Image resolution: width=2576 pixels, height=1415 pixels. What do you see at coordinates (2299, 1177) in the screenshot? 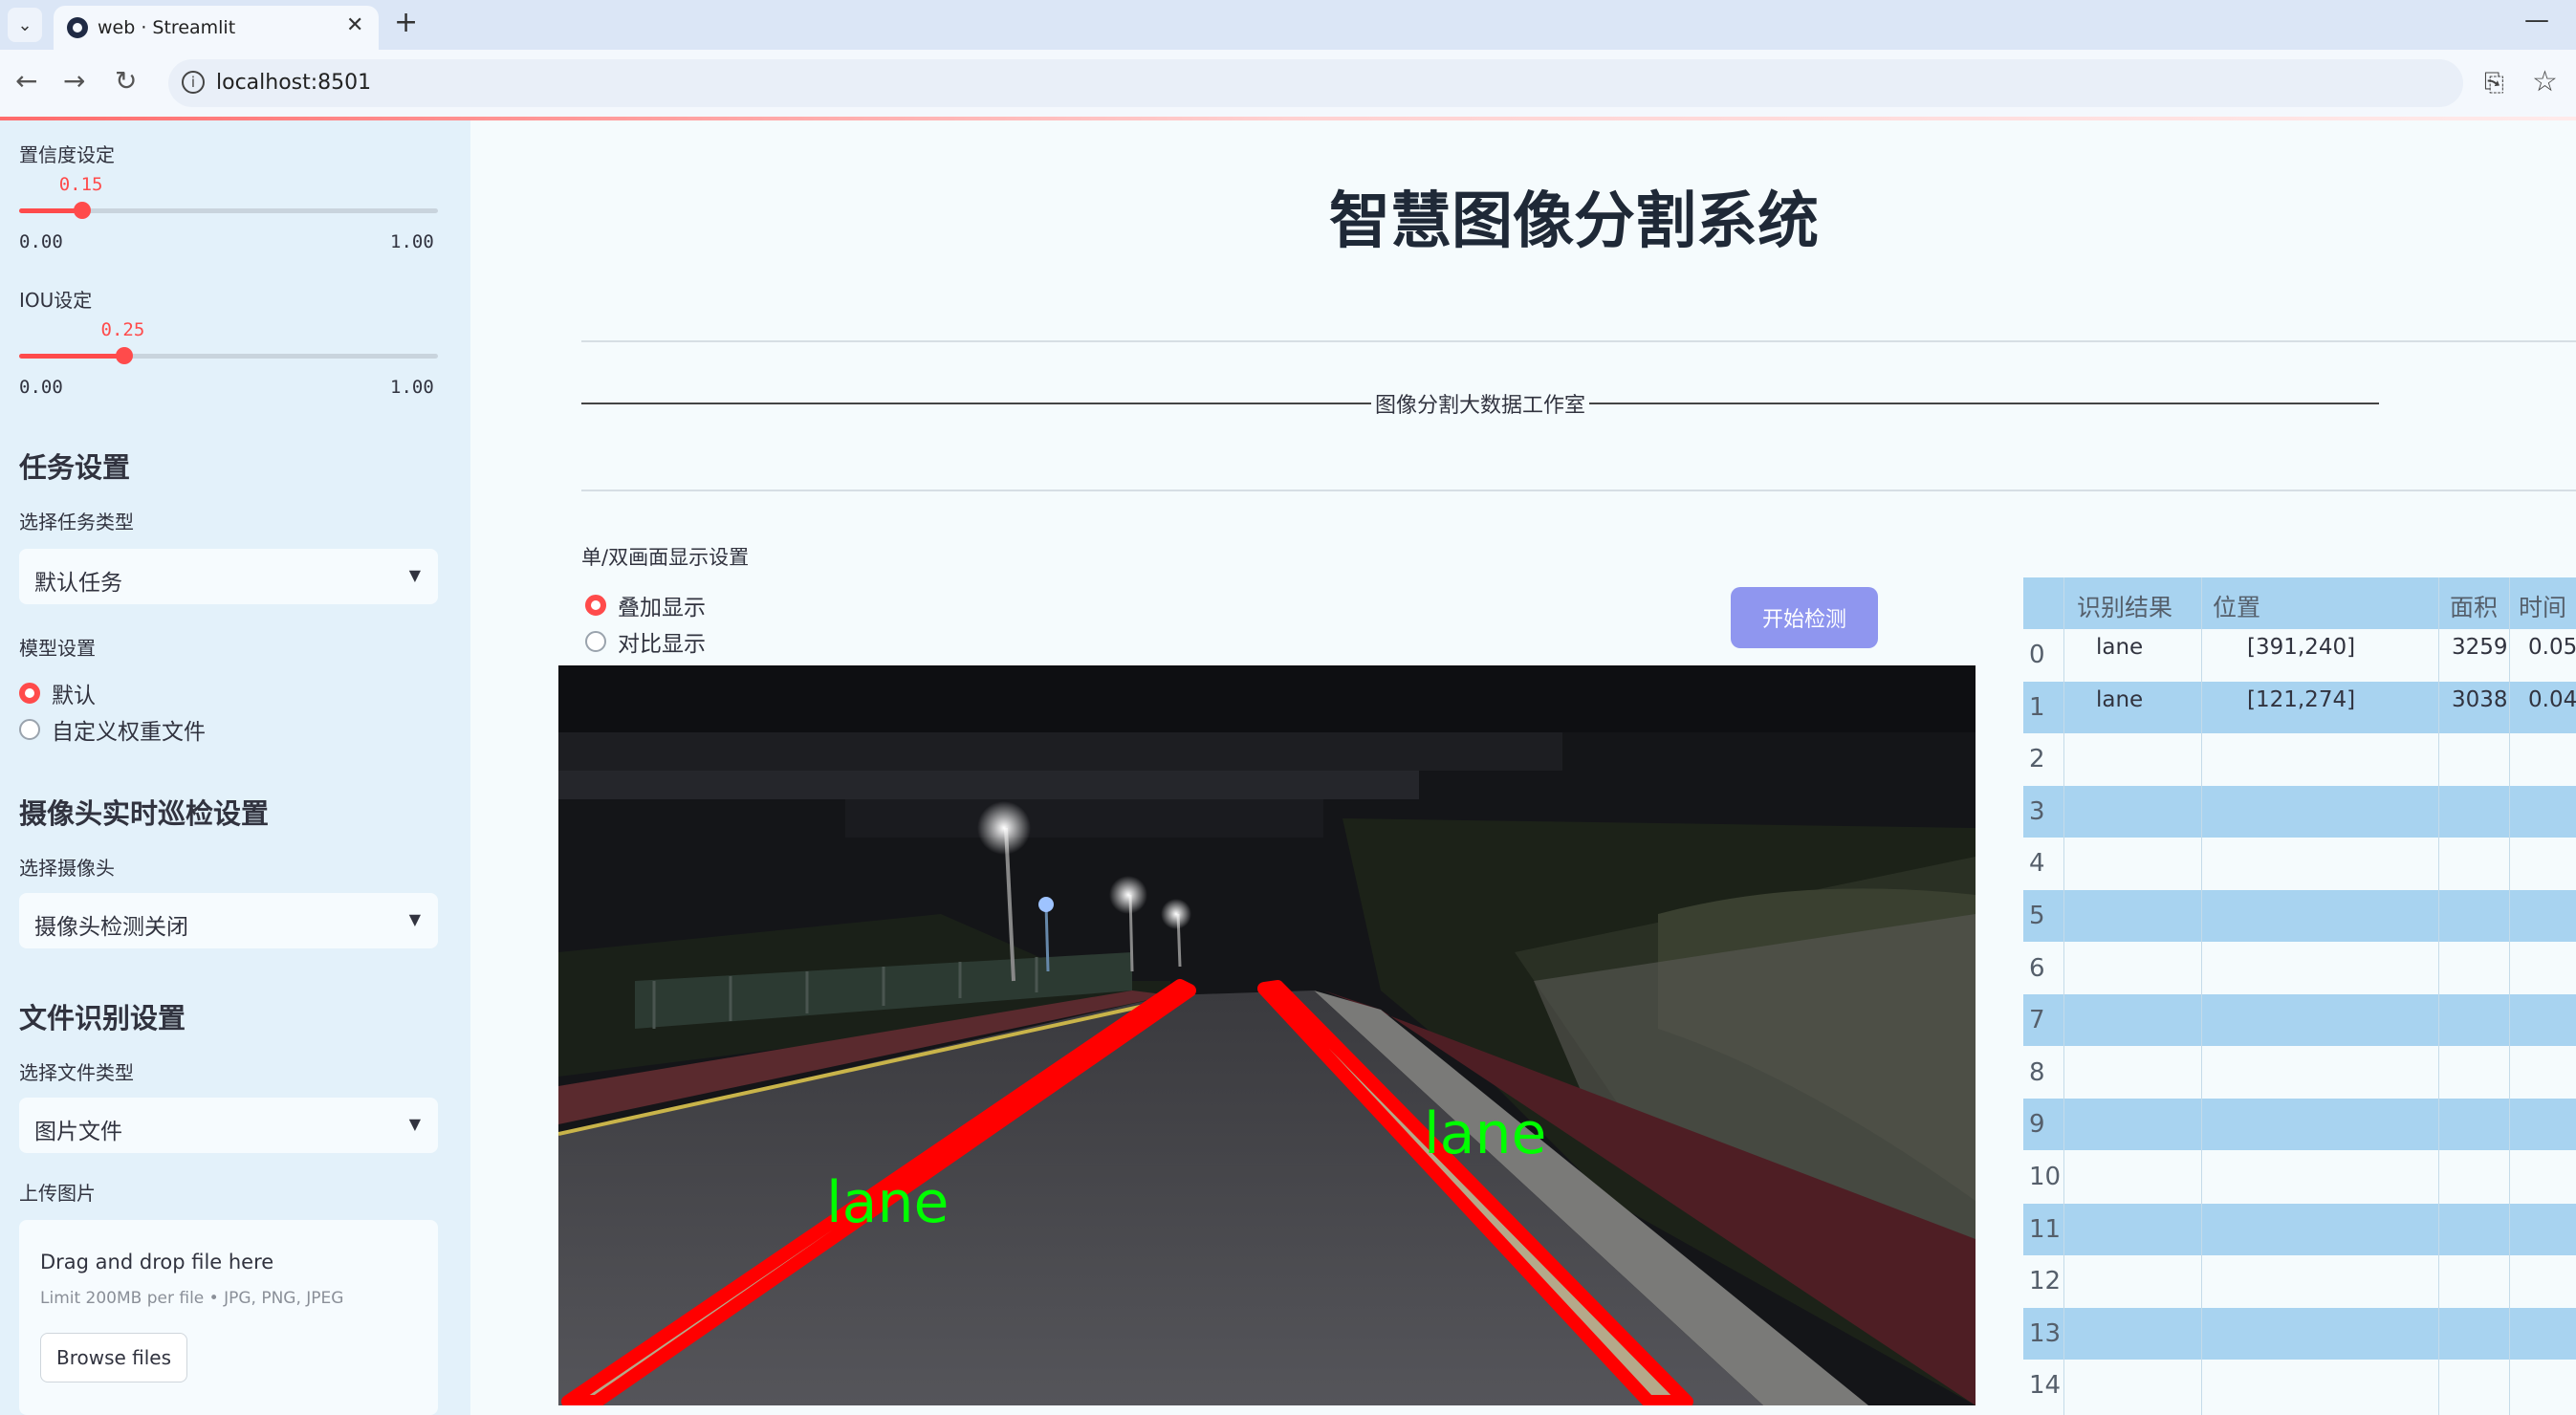
I see `table-row: 10` at bounding box center [2299, 1177].